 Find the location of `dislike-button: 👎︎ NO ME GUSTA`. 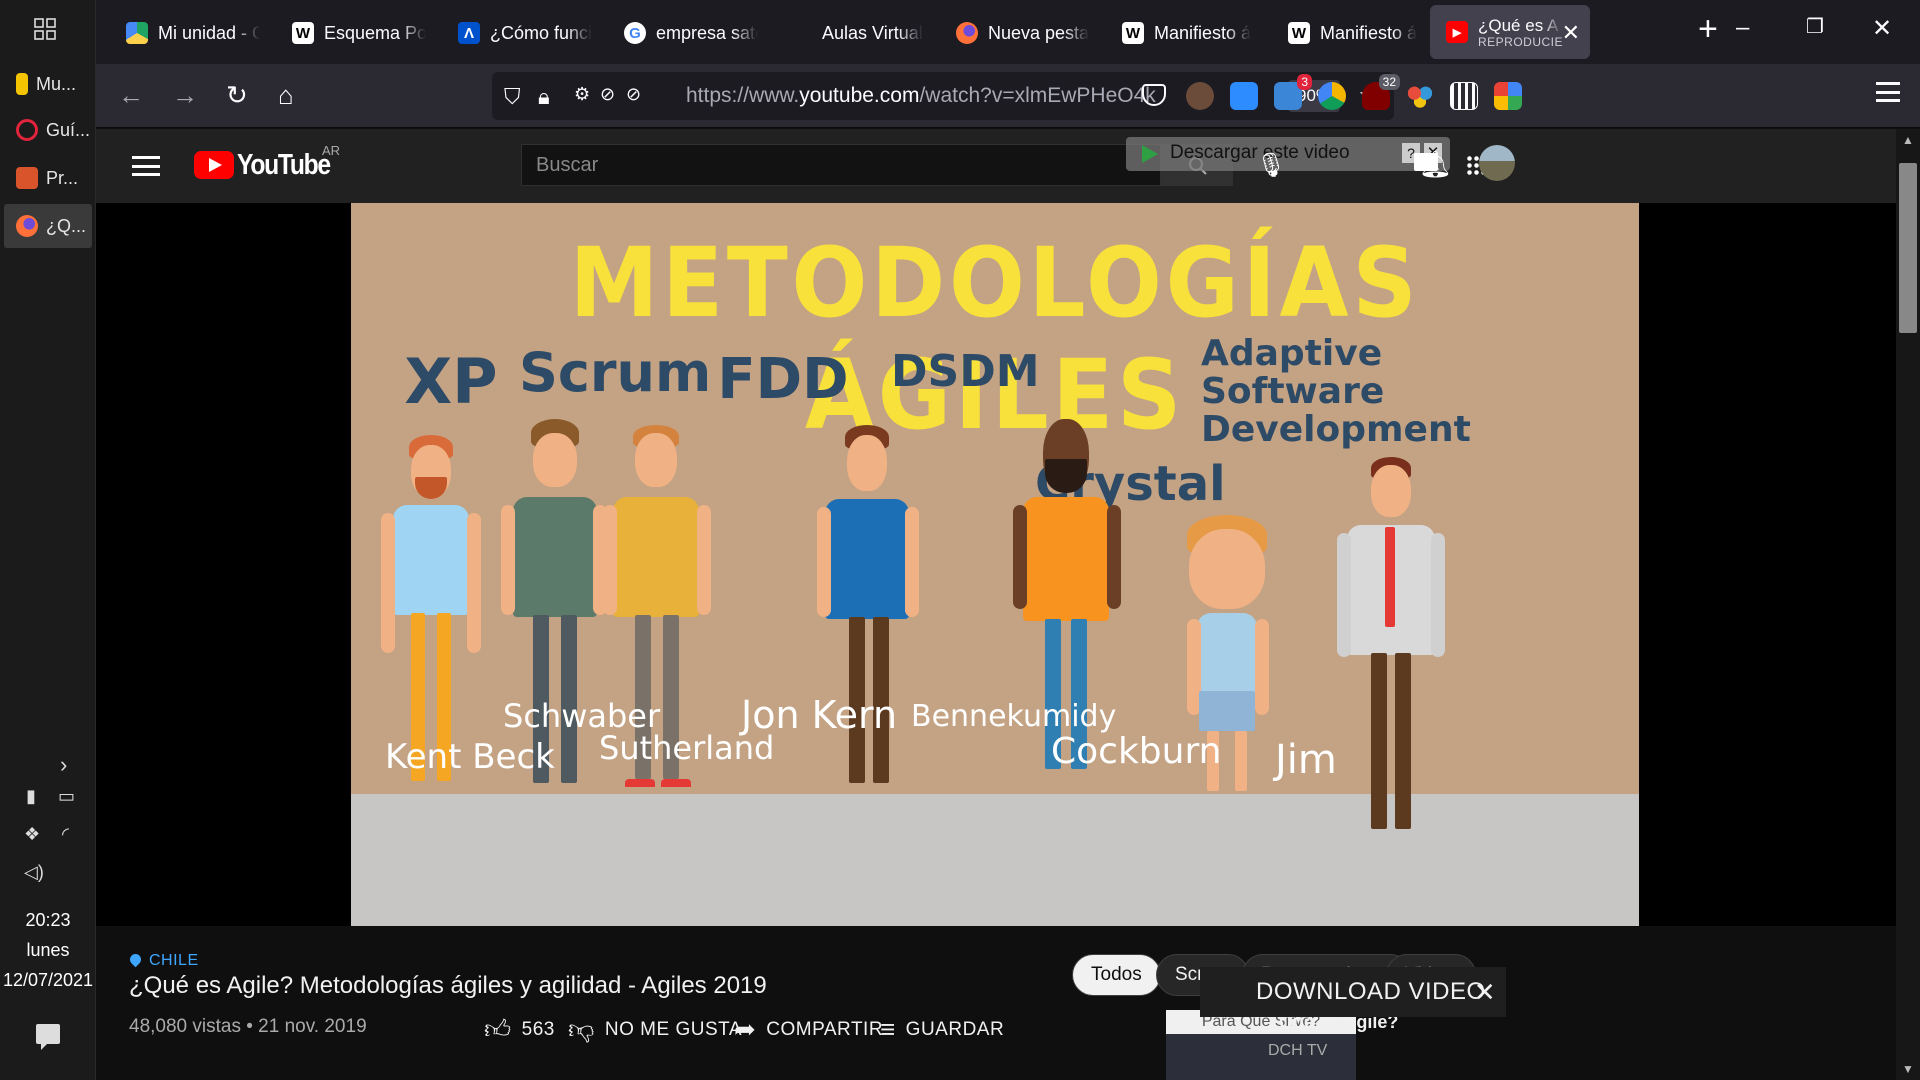

dislike-button: 👎︎ NO ME GUSTA is located at coordinates (655, 1029).